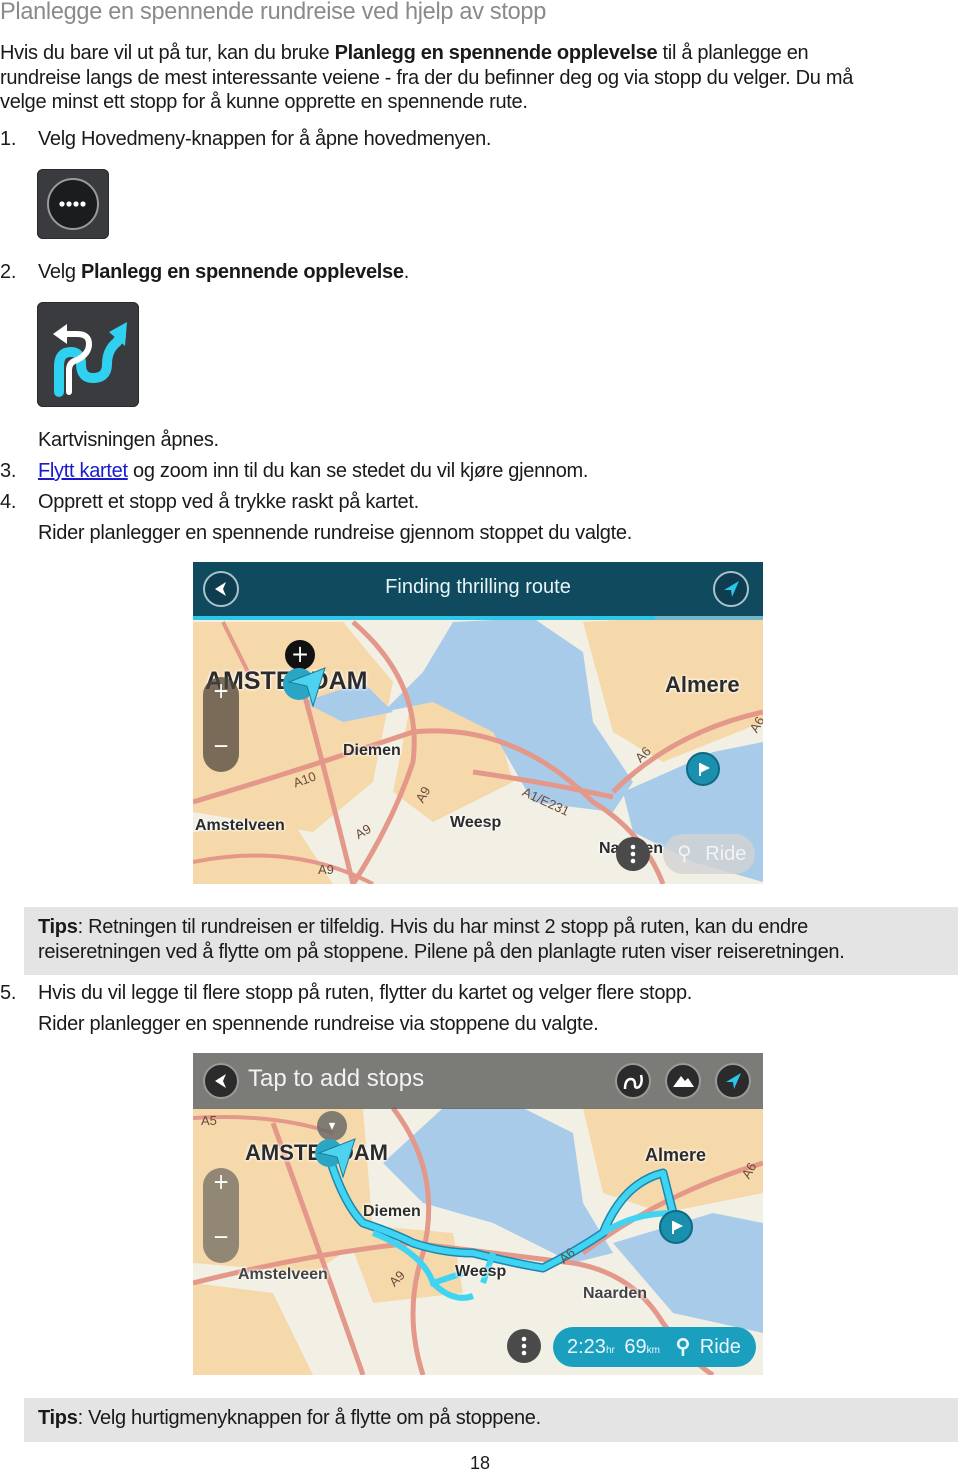 This screenshot has height=1474, width=960. I want to click on main-menu-button-image, so click(73, 204).